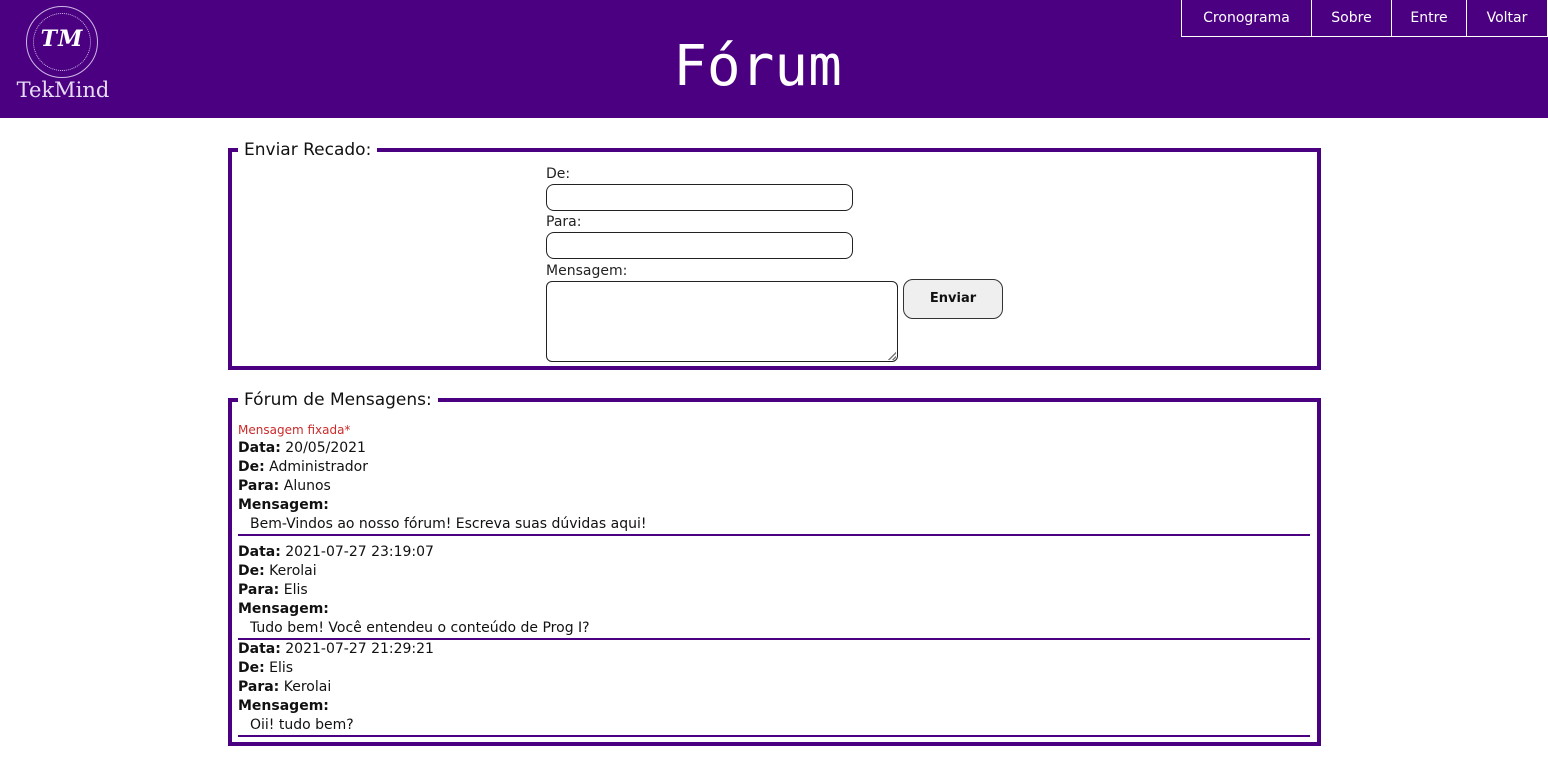 This screenshot has width=1548, height=762. I want to click on from-input, so click(699, 197).